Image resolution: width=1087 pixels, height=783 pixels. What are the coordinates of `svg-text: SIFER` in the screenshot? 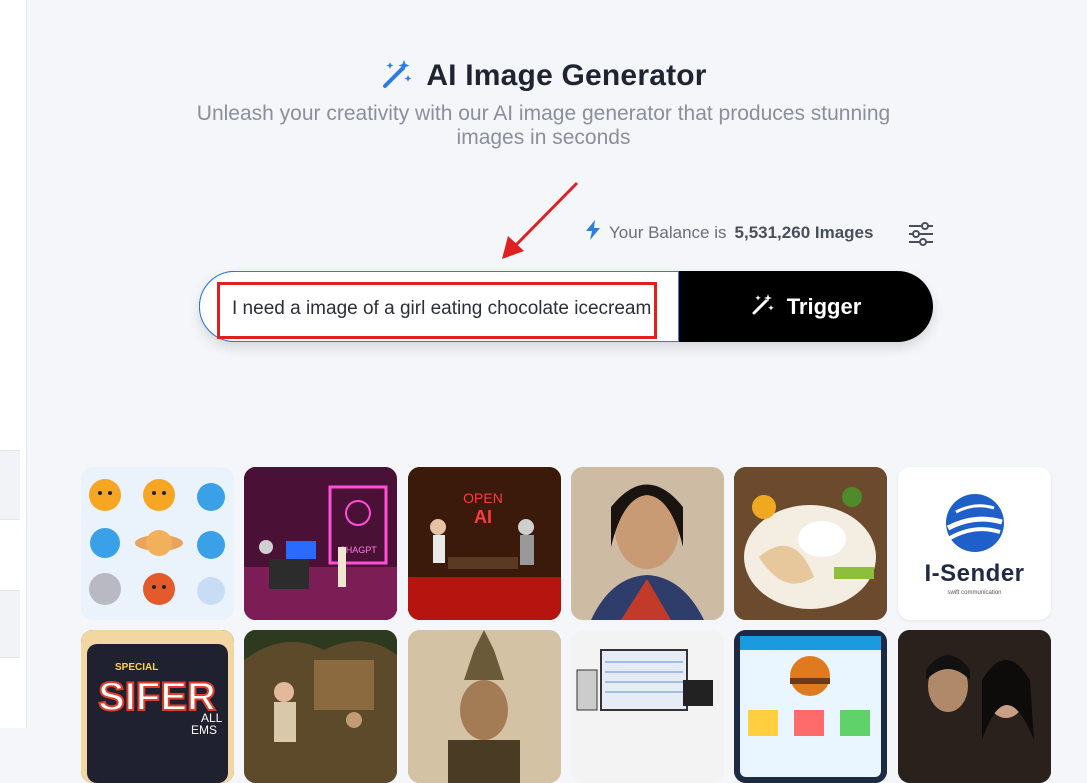 It's located at (157, 697).